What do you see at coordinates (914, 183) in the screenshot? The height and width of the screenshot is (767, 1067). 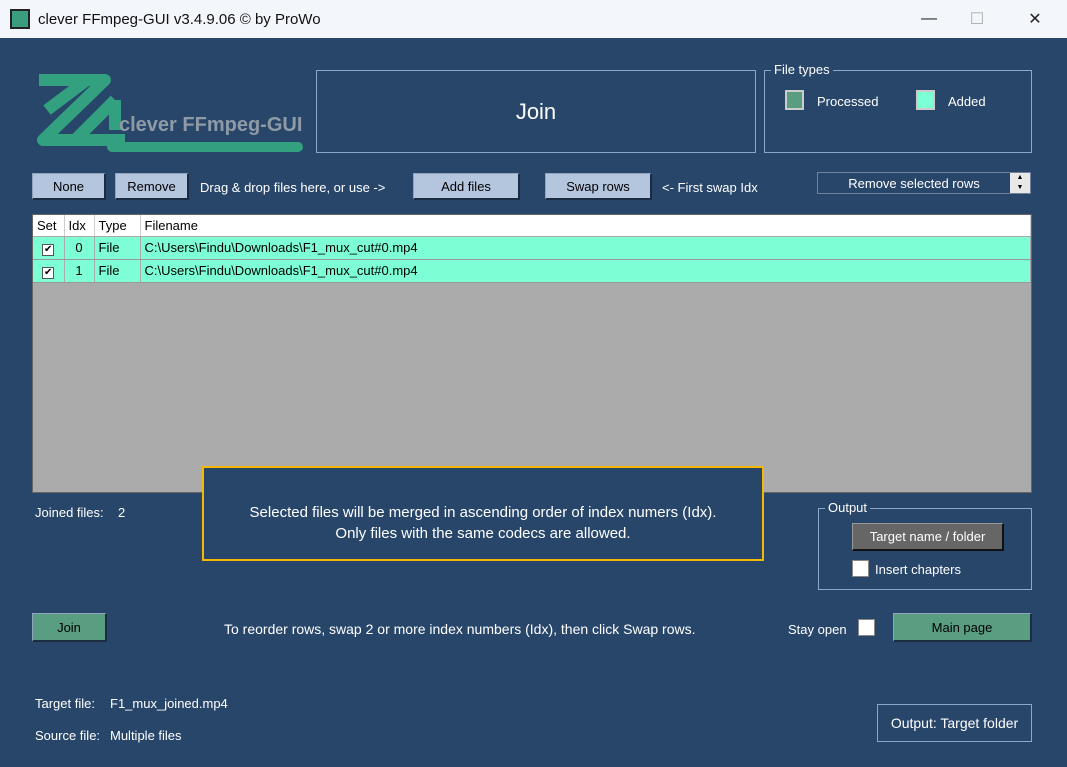 I see `remove-selected-label: Remove selected rows` at bounding box center [914, 183].